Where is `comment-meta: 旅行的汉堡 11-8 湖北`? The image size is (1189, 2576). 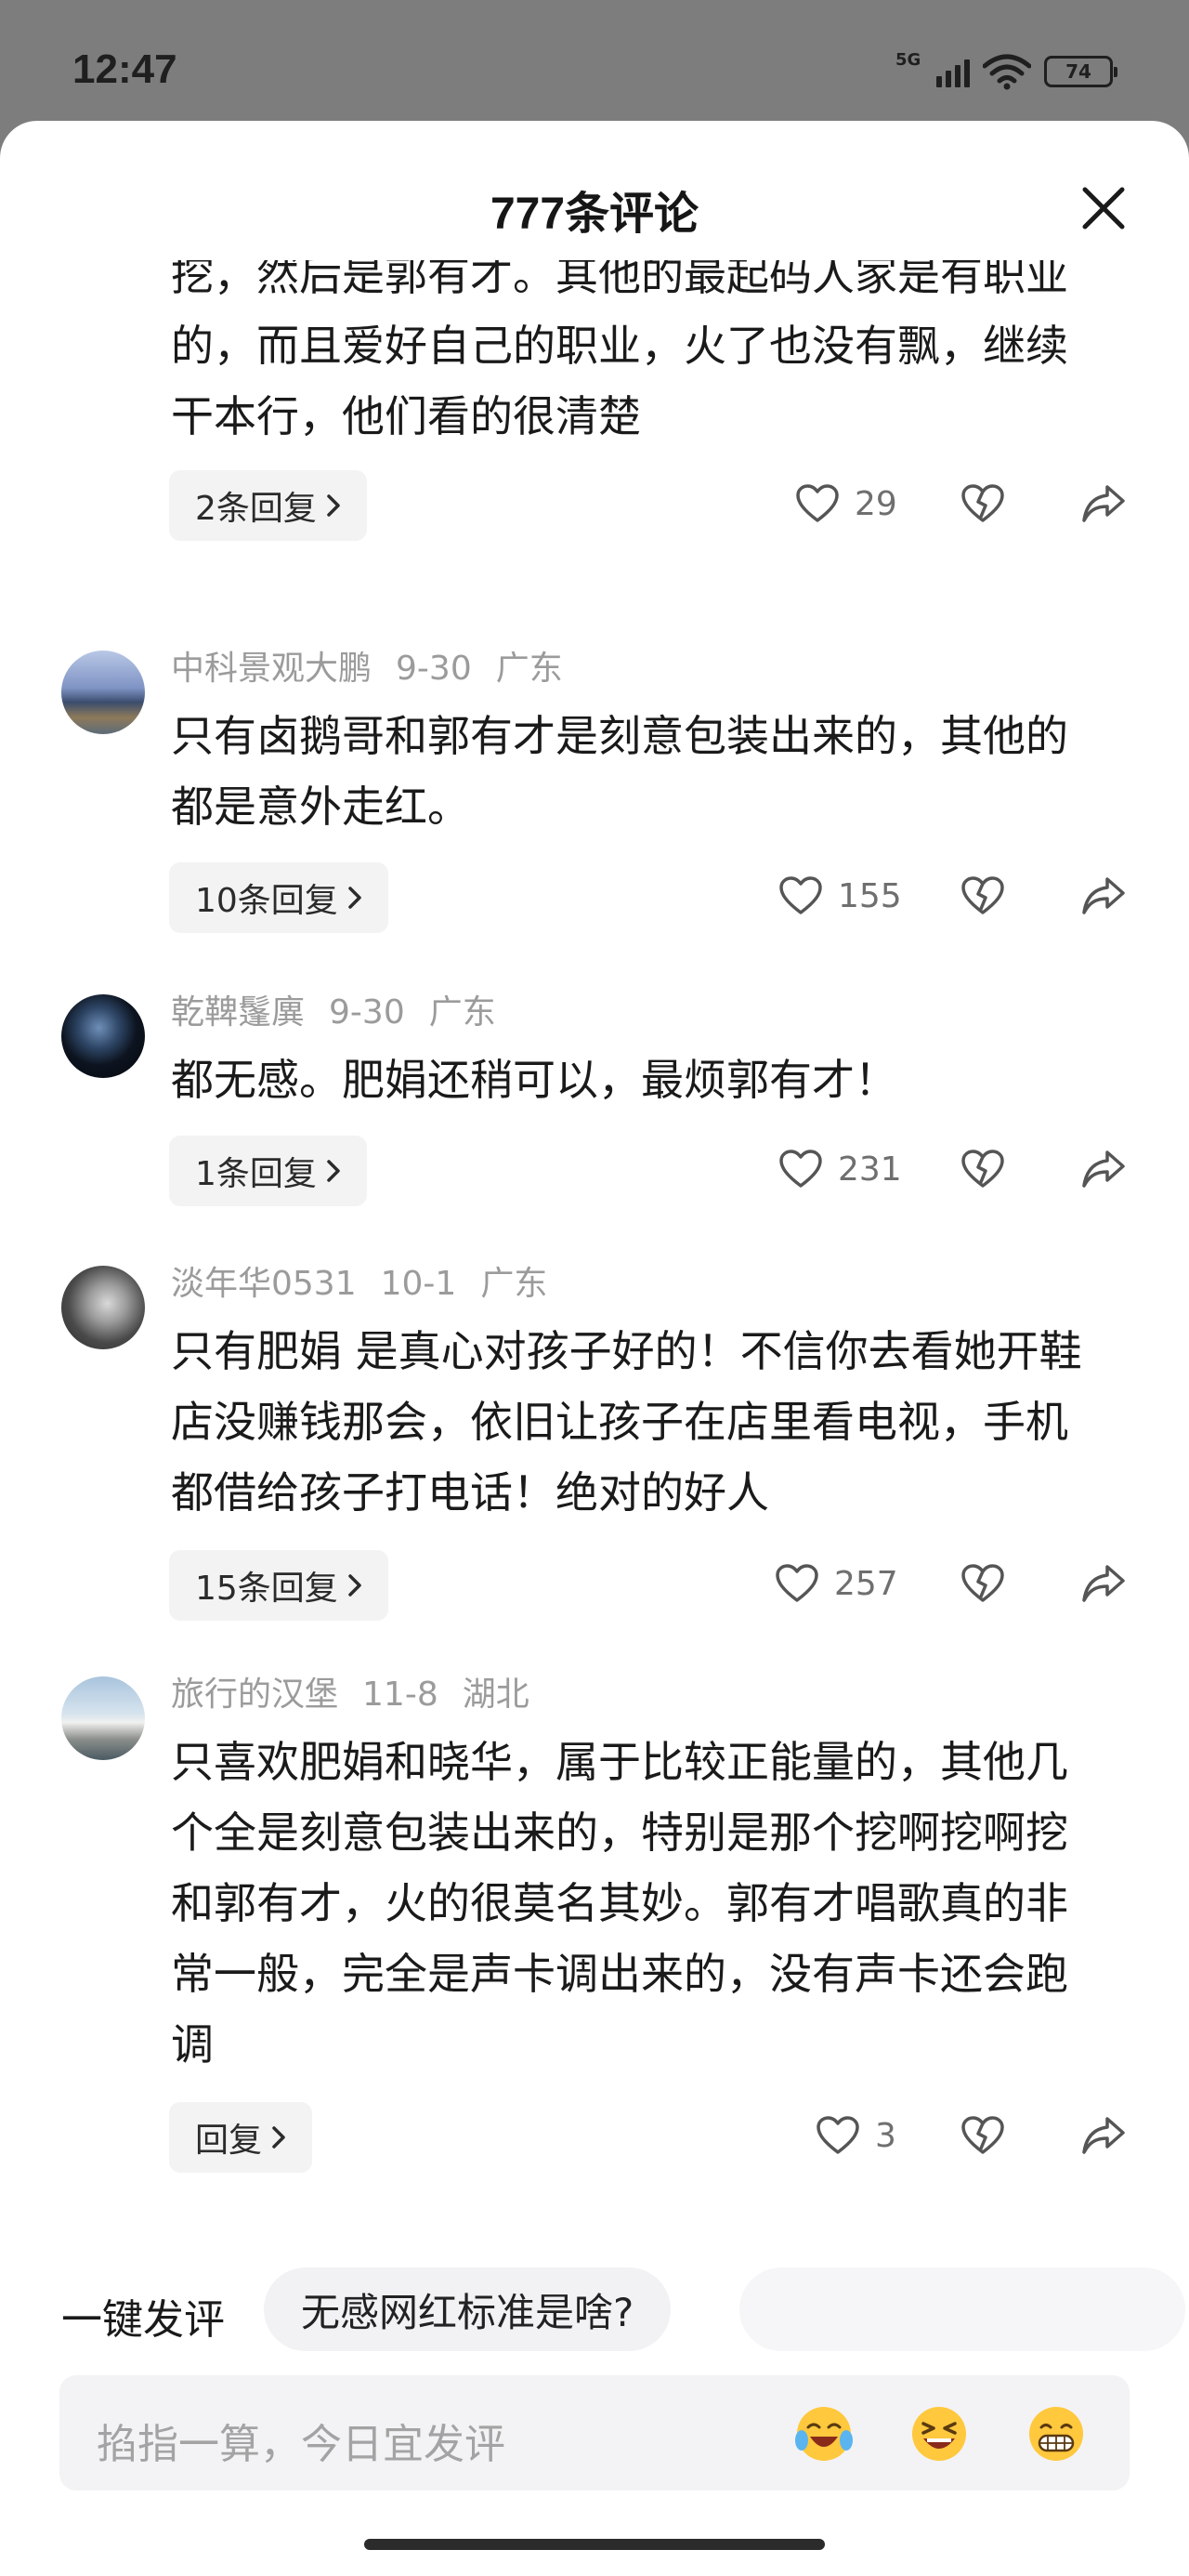
comment-meta: 旅行的汉堡 11-8 湖北 is located at coordinates (362, 1695).